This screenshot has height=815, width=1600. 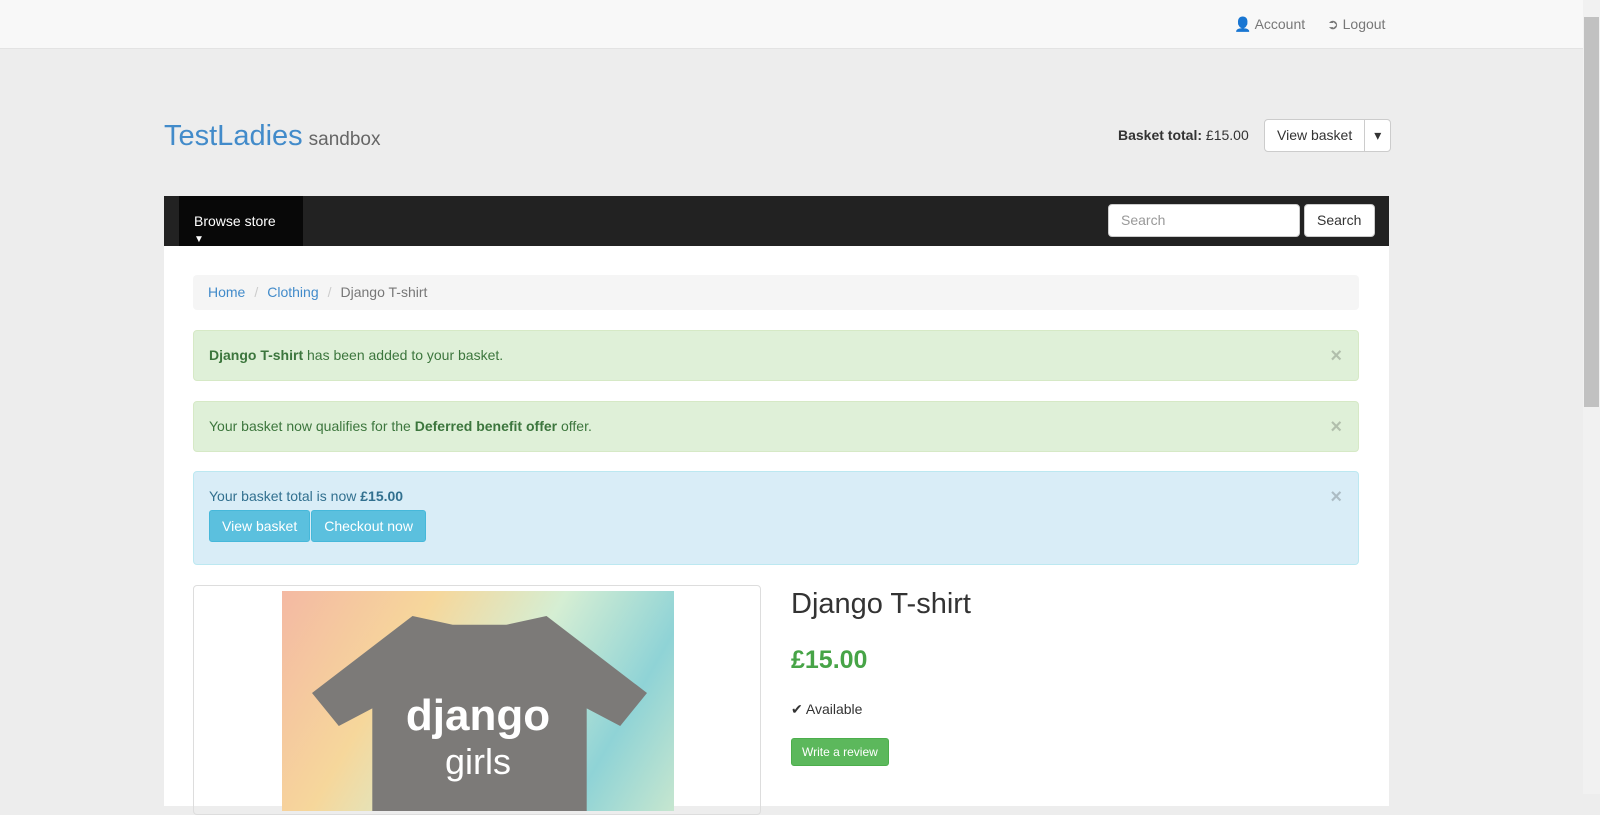 I want to click on product-title: Django T-shirt, so click(x=881, y=604).